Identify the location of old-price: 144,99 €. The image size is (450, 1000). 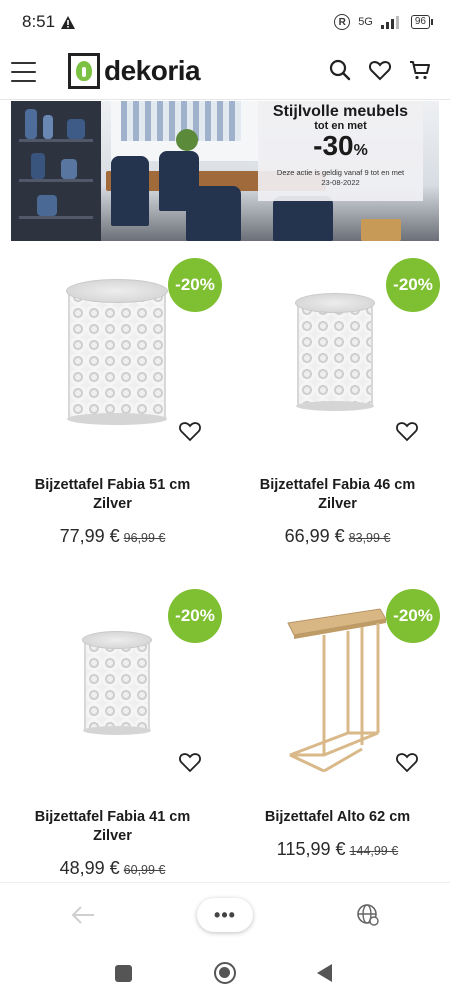
(374, 851).